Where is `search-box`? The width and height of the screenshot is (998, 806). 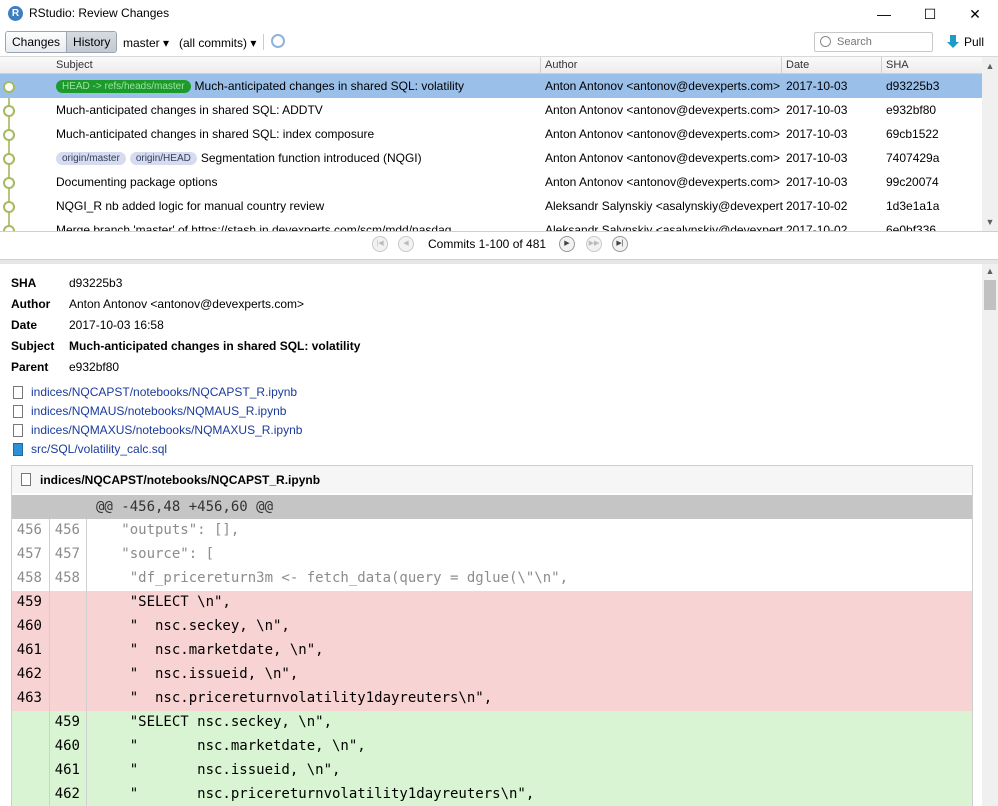
search-box is located at coordinates (873, 42).